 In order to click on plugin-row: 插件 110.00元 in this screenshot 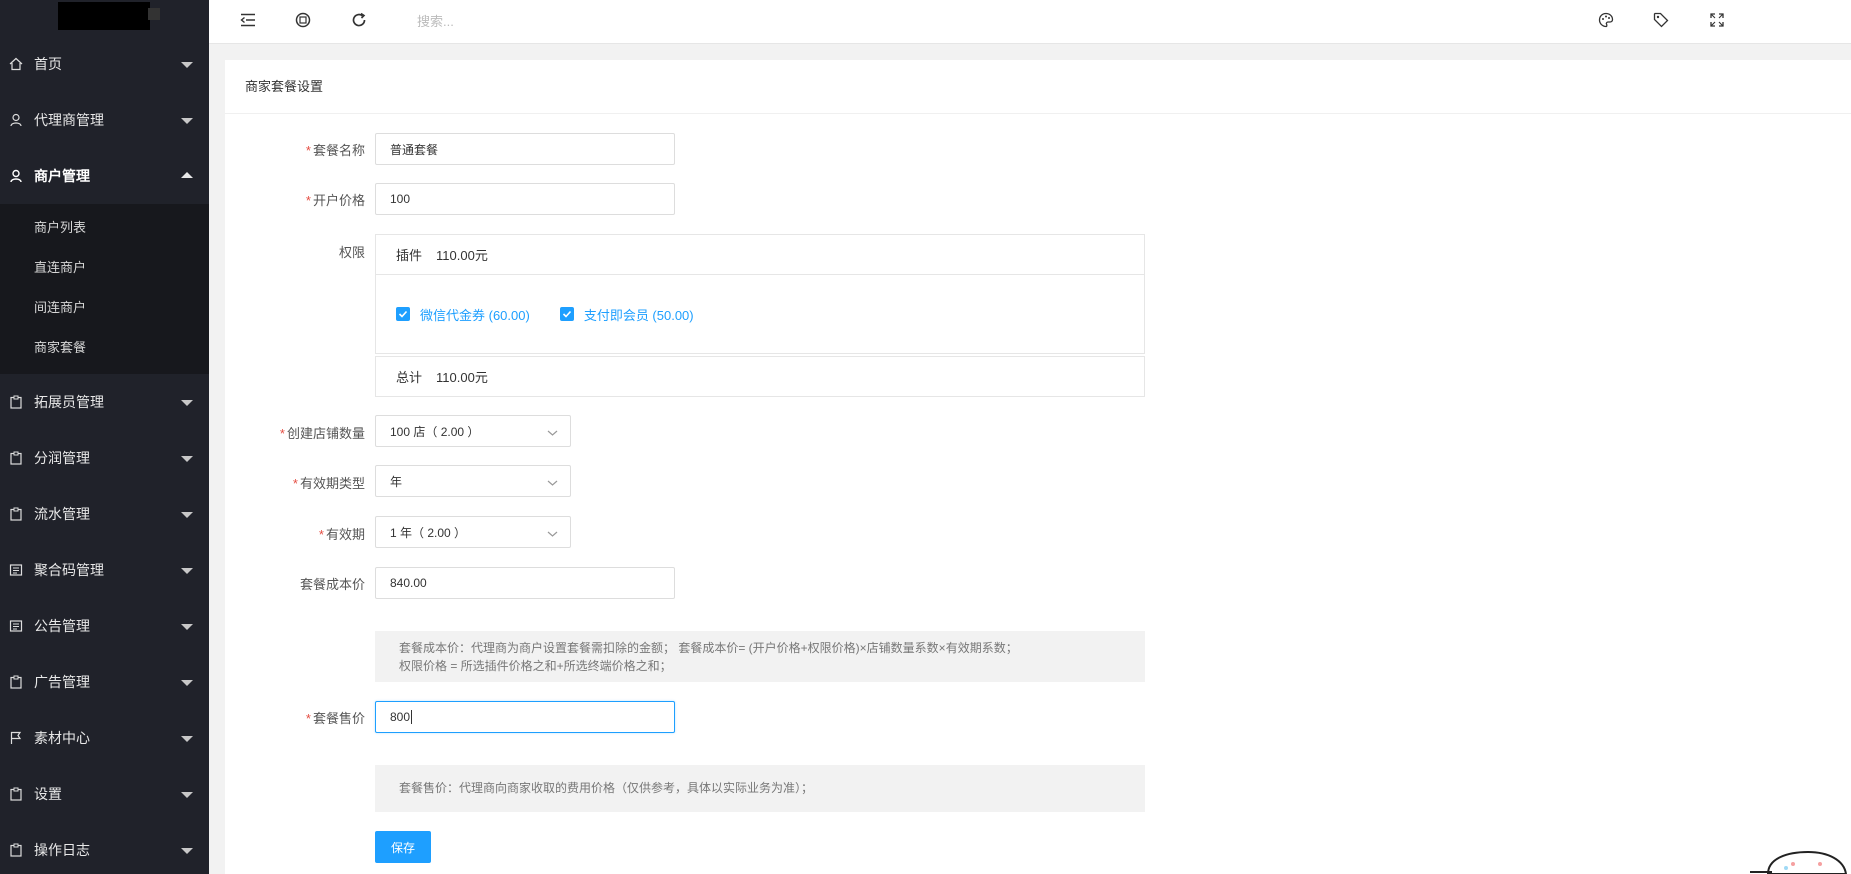, I will do `click(760, 255)`.